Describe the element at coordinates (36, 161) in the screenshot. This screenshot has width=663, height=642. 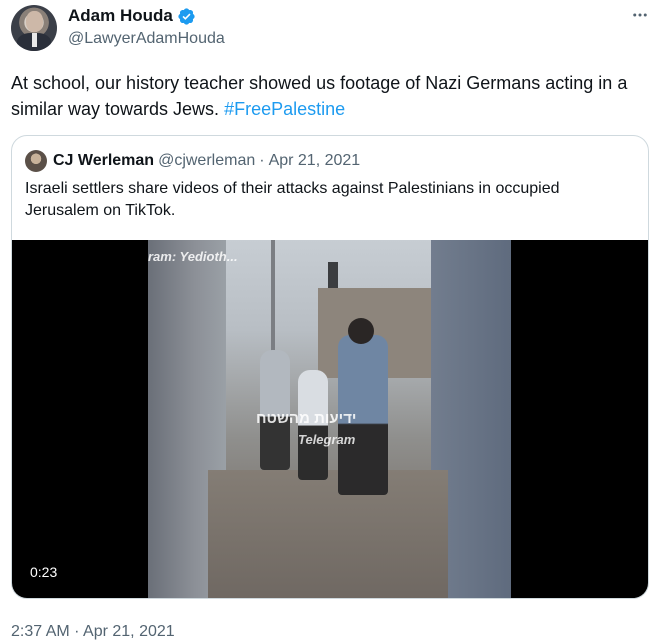
I see `quoted-avatar` at that location.